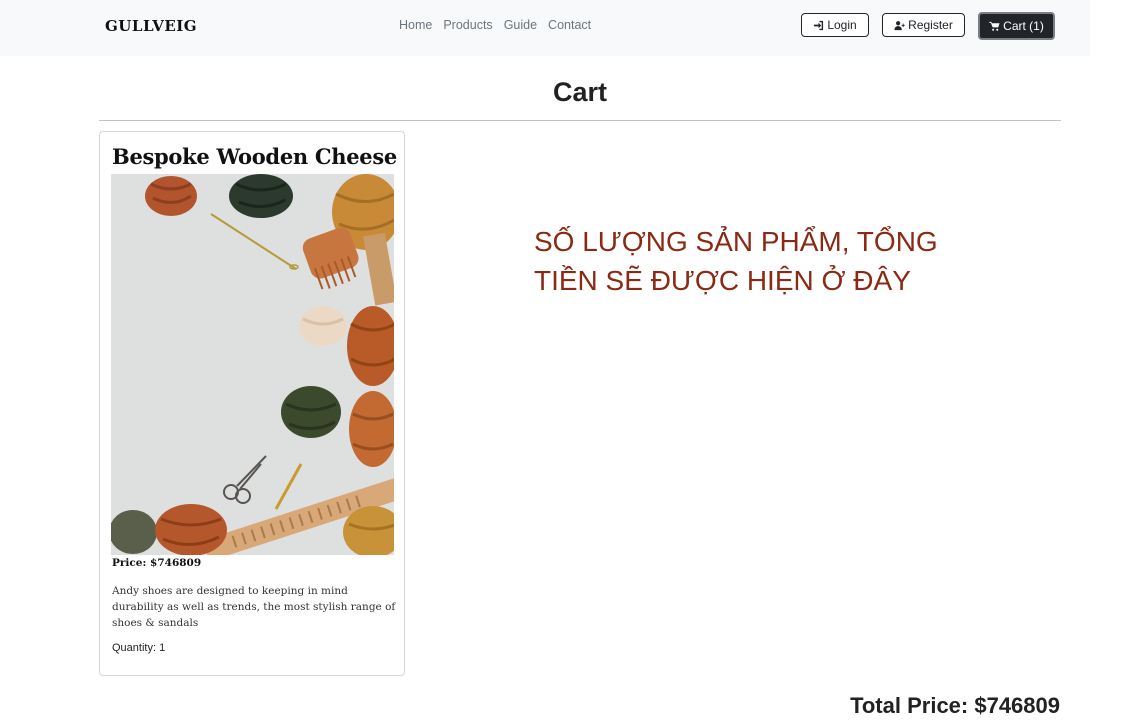  I want to click on login-label: Login, so click(842, 25).